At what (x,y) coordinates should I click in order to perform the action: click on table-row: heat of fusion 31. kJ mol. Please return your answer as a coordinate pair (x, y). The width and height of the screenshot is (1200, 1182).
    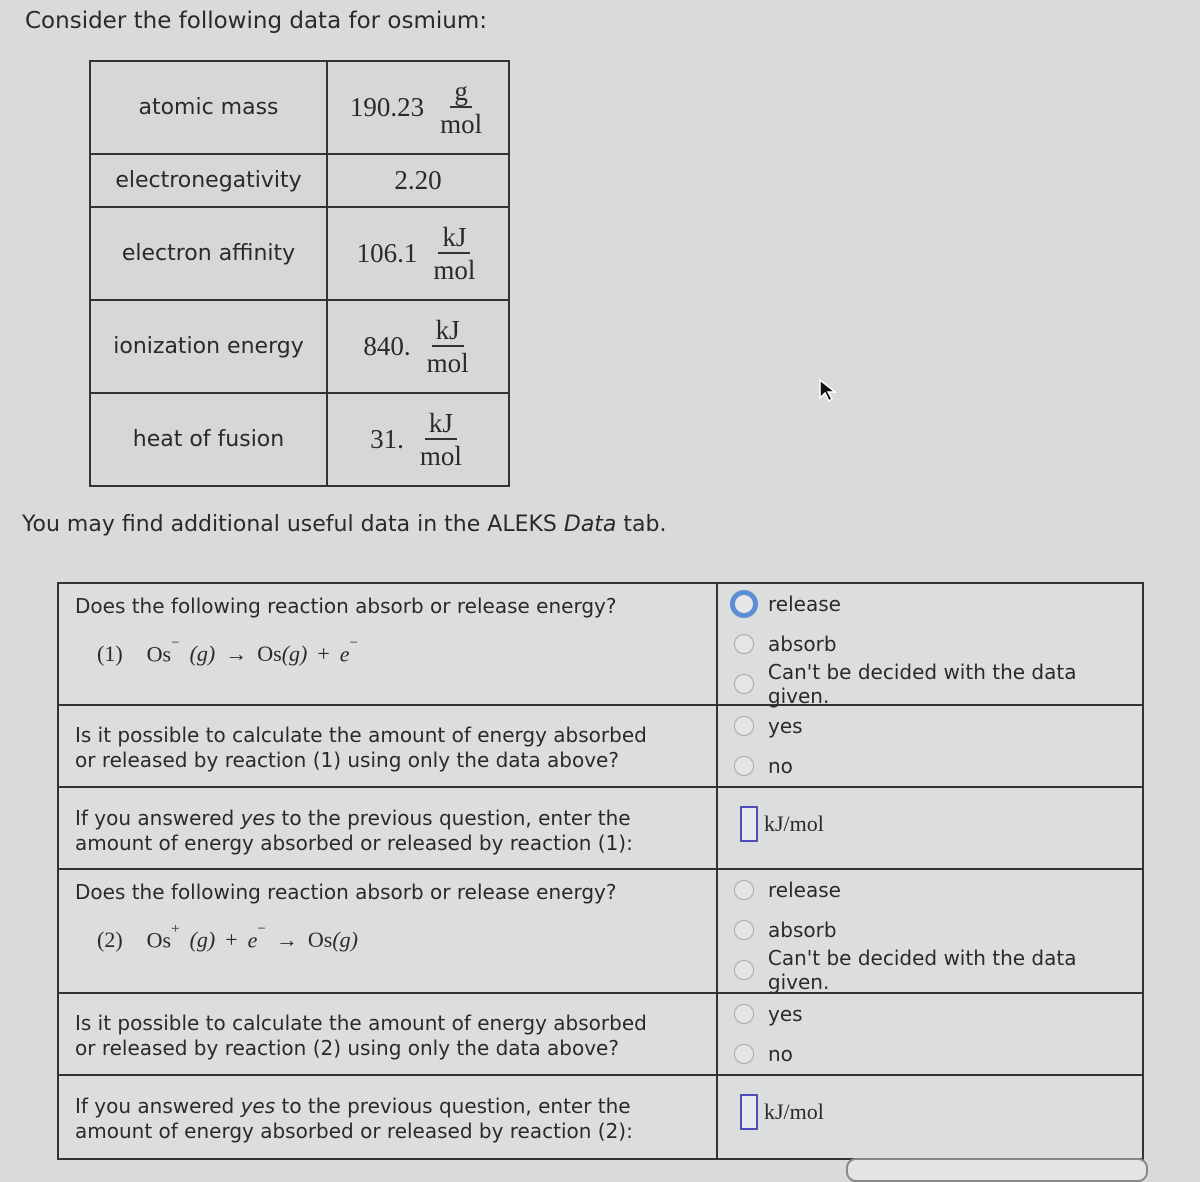
    Looking at the image, I should click on (299, 439).